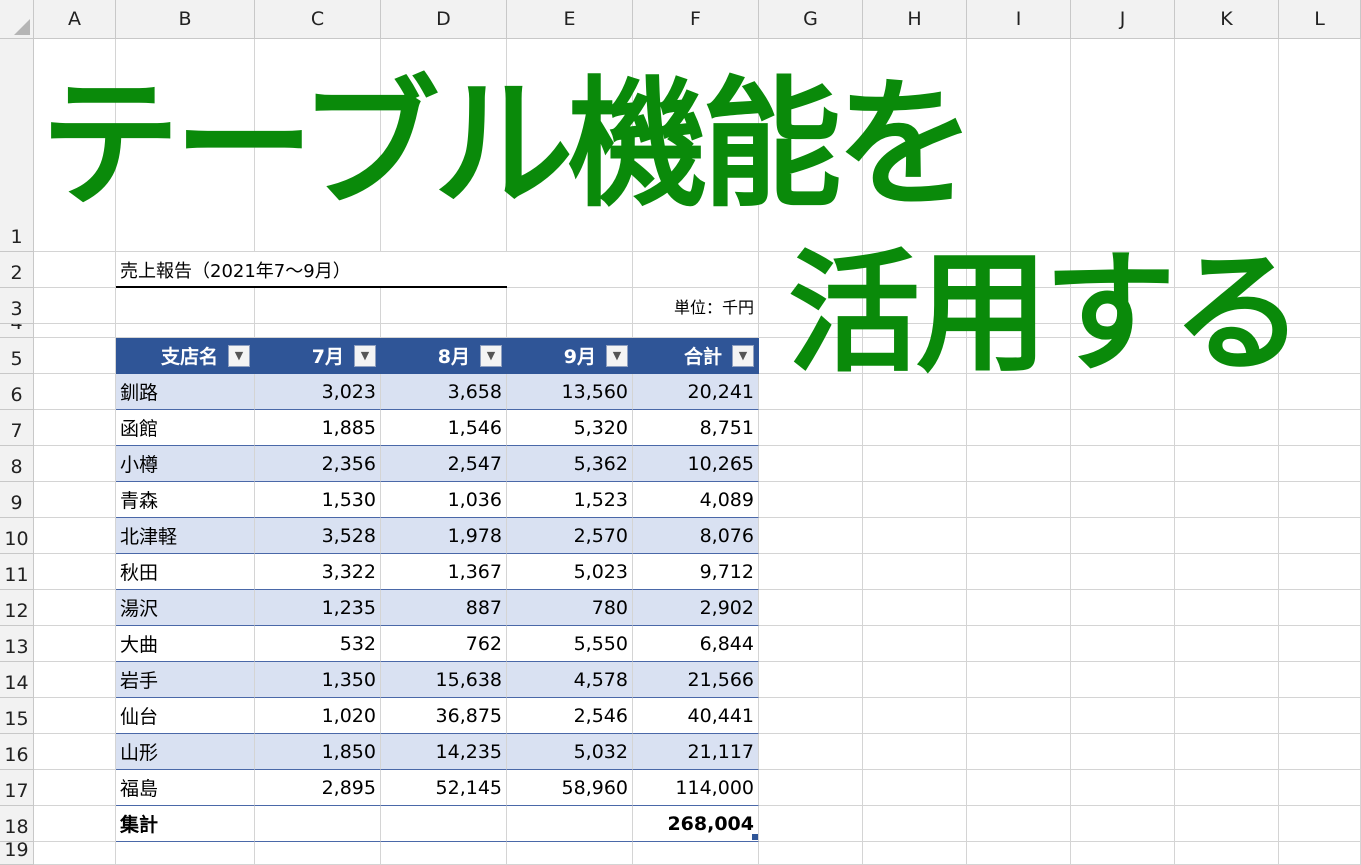 The height and width of the screenshot is (865, 1361). Describe the element at coordinates (444, 536) in the screenshot. I see `value-cell: 1,978` at that location.